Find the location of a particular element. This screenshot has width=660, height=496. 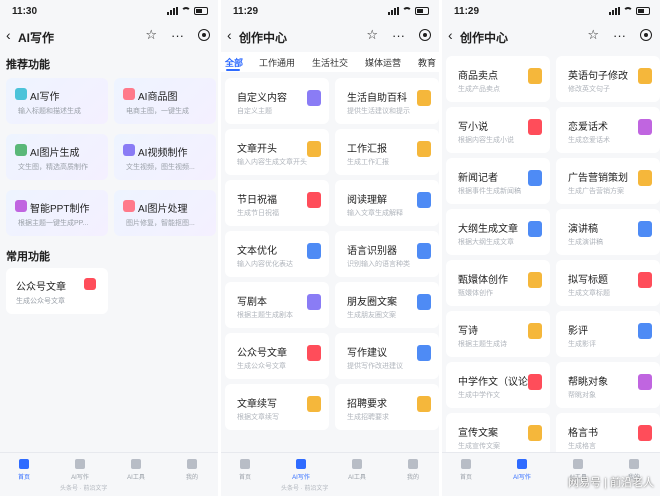

active-tab-indicator is located at coordinates (233, 70).